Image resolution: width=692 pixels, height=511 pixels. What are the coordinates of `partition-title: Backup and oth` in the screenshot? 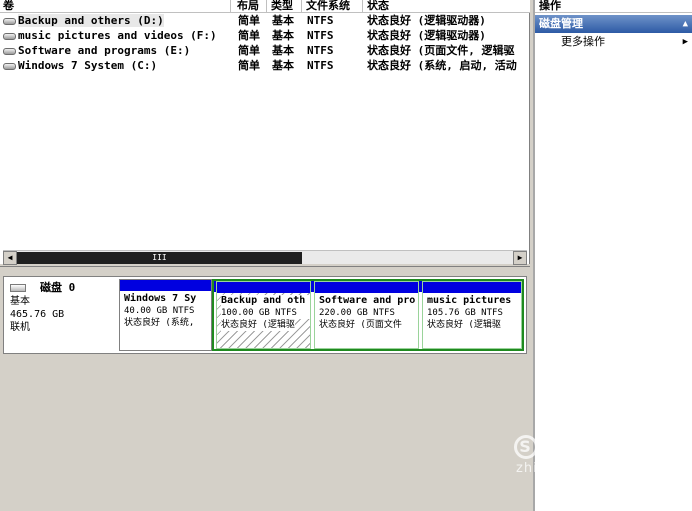 It's located at (265, 301).